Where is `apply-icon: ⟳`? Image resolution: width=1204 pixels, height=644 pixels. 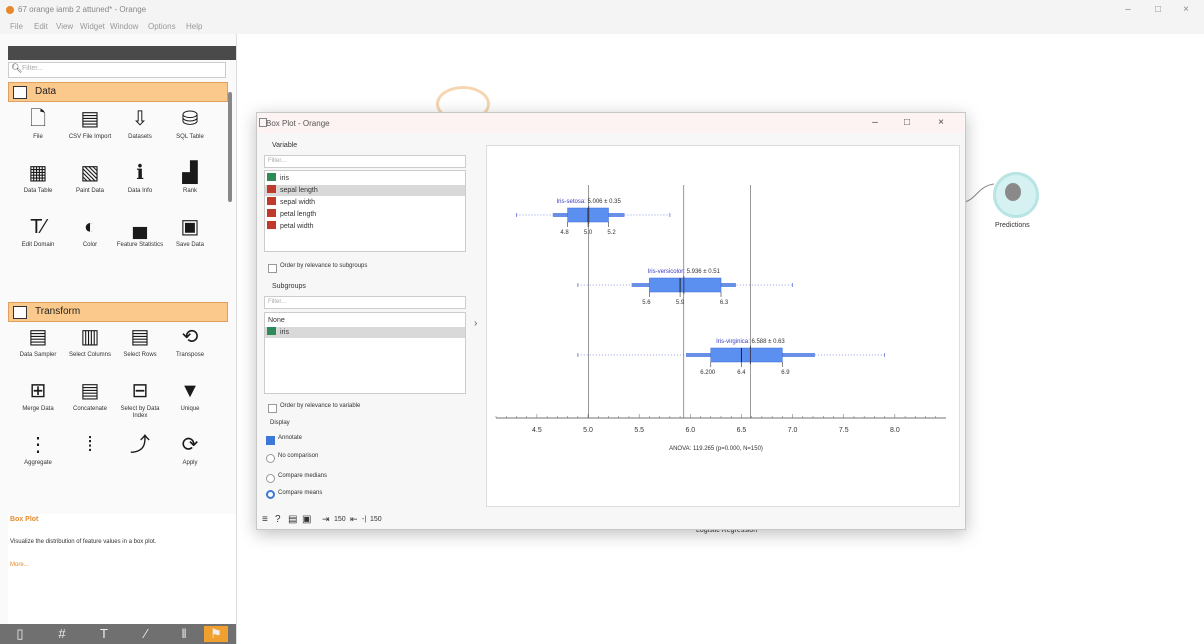 apply-icon: ⟳ is located at coordinates (190, 445).